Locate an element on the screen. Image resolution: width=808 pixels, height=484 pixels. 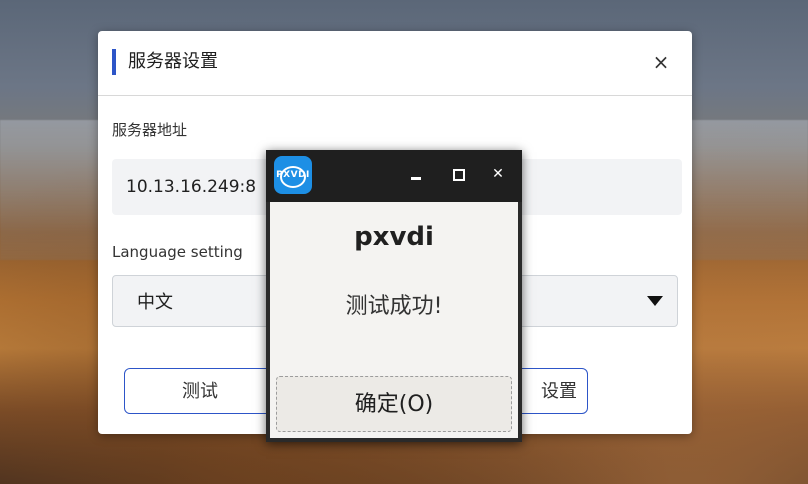
ok-button: 确定(O) is located at coordinates (394, 404).